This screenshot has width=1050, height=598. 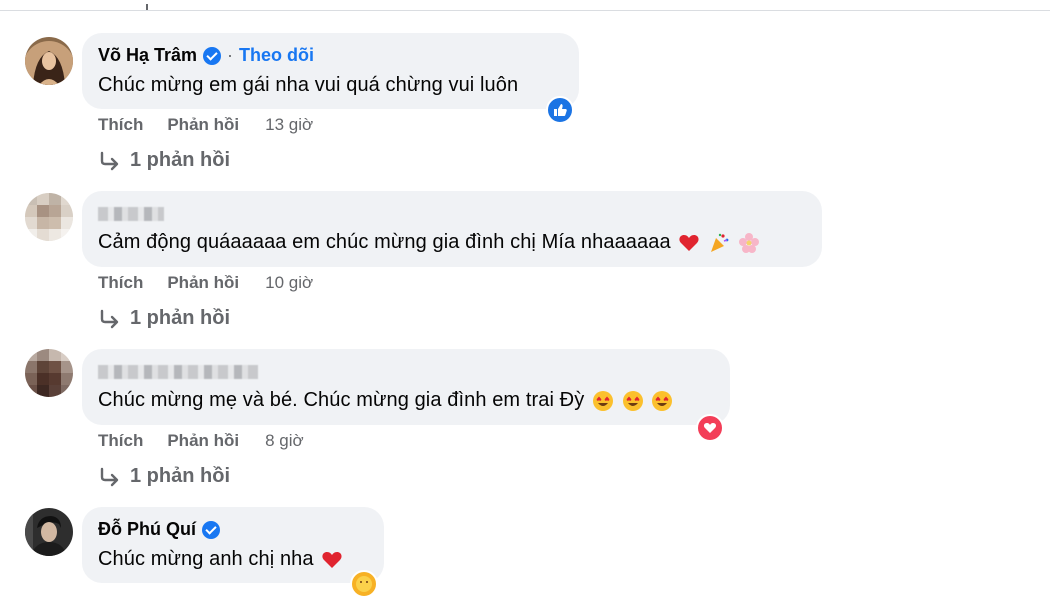 What do you see at coordinates (284, 441) in the screenshot?
I see `comment-timestamp: 8 giờ` at bounding box center [284, 441].